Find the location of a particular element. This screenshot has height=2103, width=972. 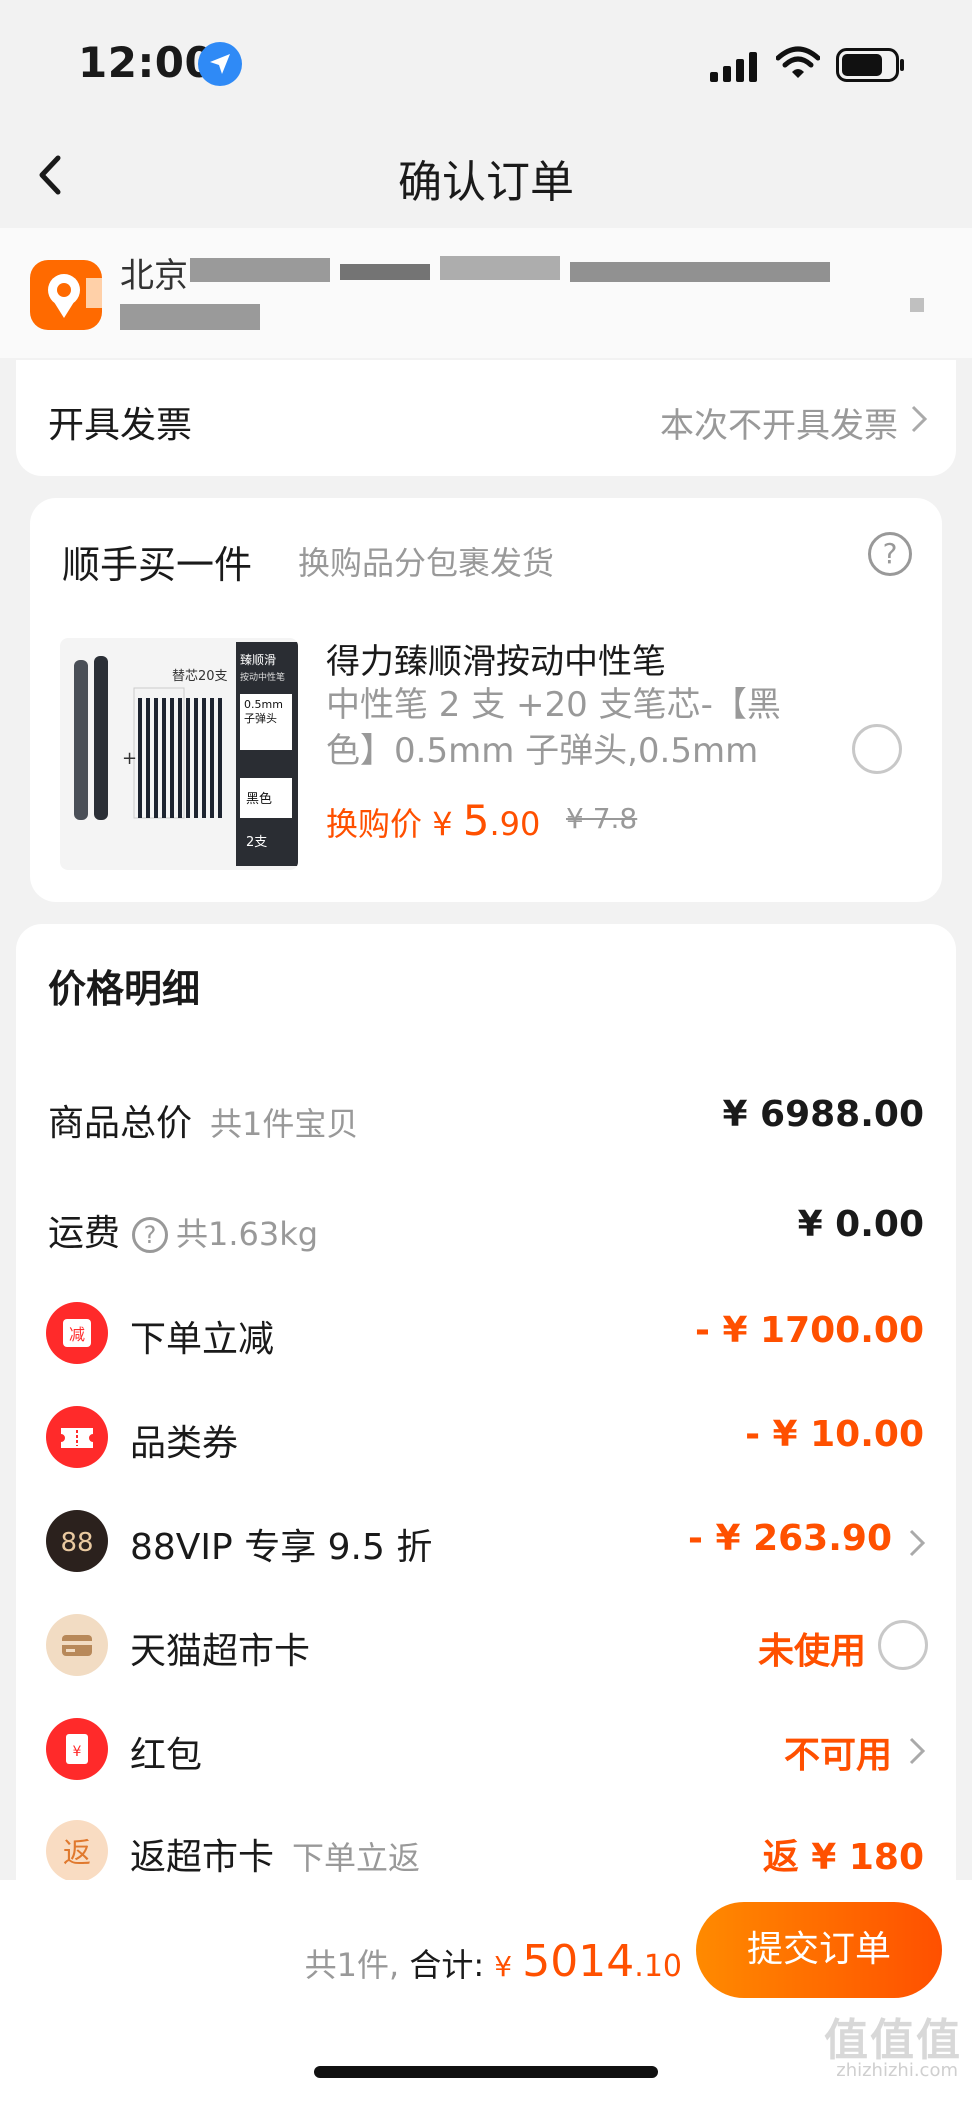

ticket-icon is located at coordinates (77, 1437).